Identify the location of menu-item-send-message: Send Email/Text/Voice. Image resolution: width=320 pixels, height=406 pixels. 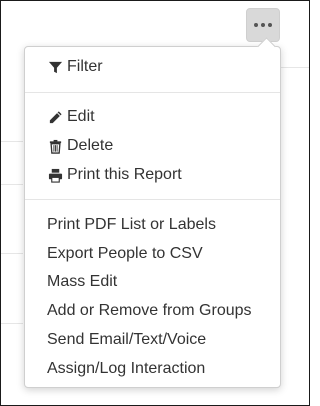
(152, 340).